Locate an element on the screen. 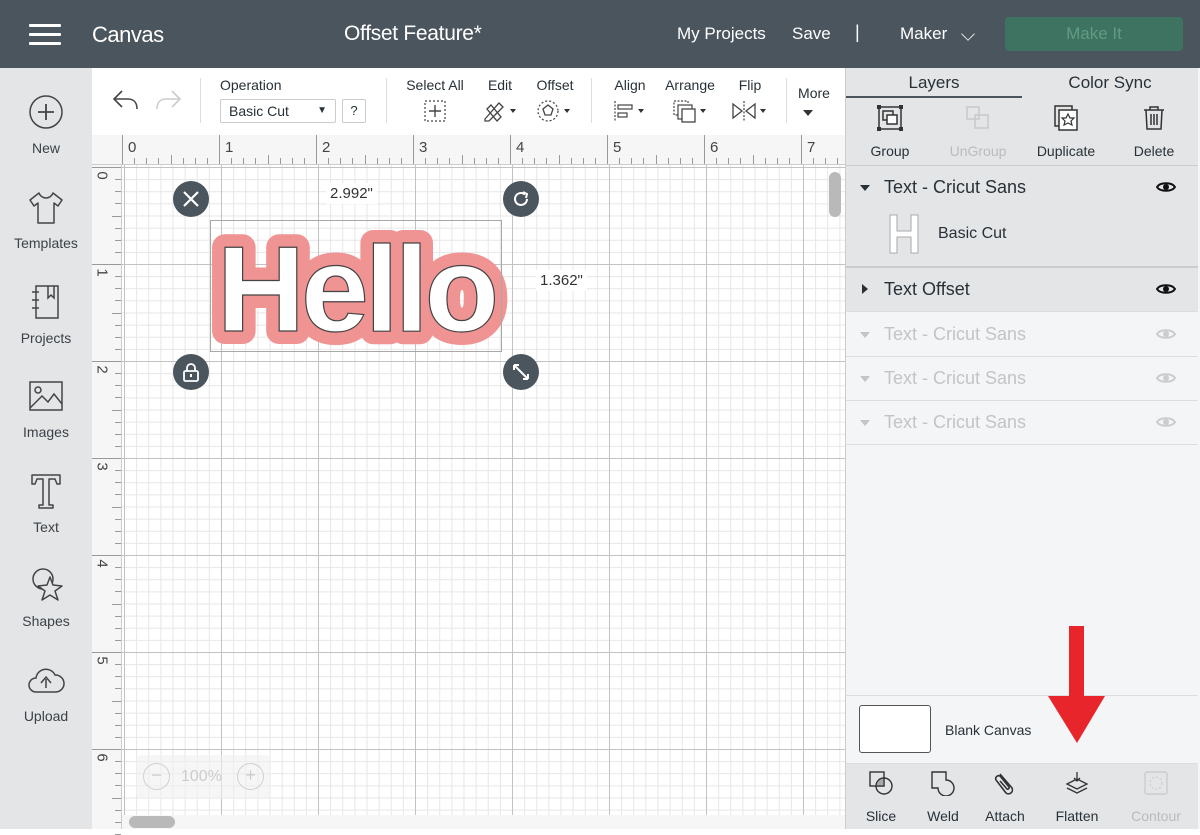  flip-menu: Flip is located at coordinates (750, 94).